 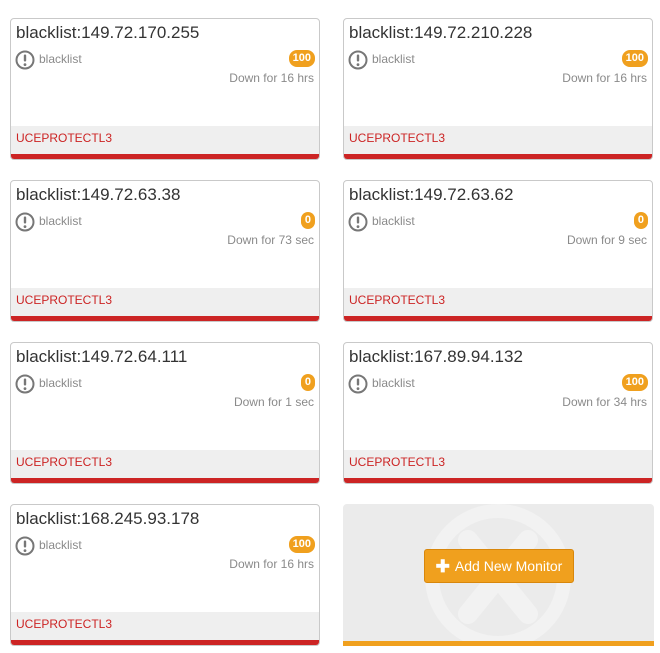 What do you see at coordinates (436, 357) in the screenshot?
I see `monitor-title: blacklist:167.89.94.132` at bounding box center [436, 357].